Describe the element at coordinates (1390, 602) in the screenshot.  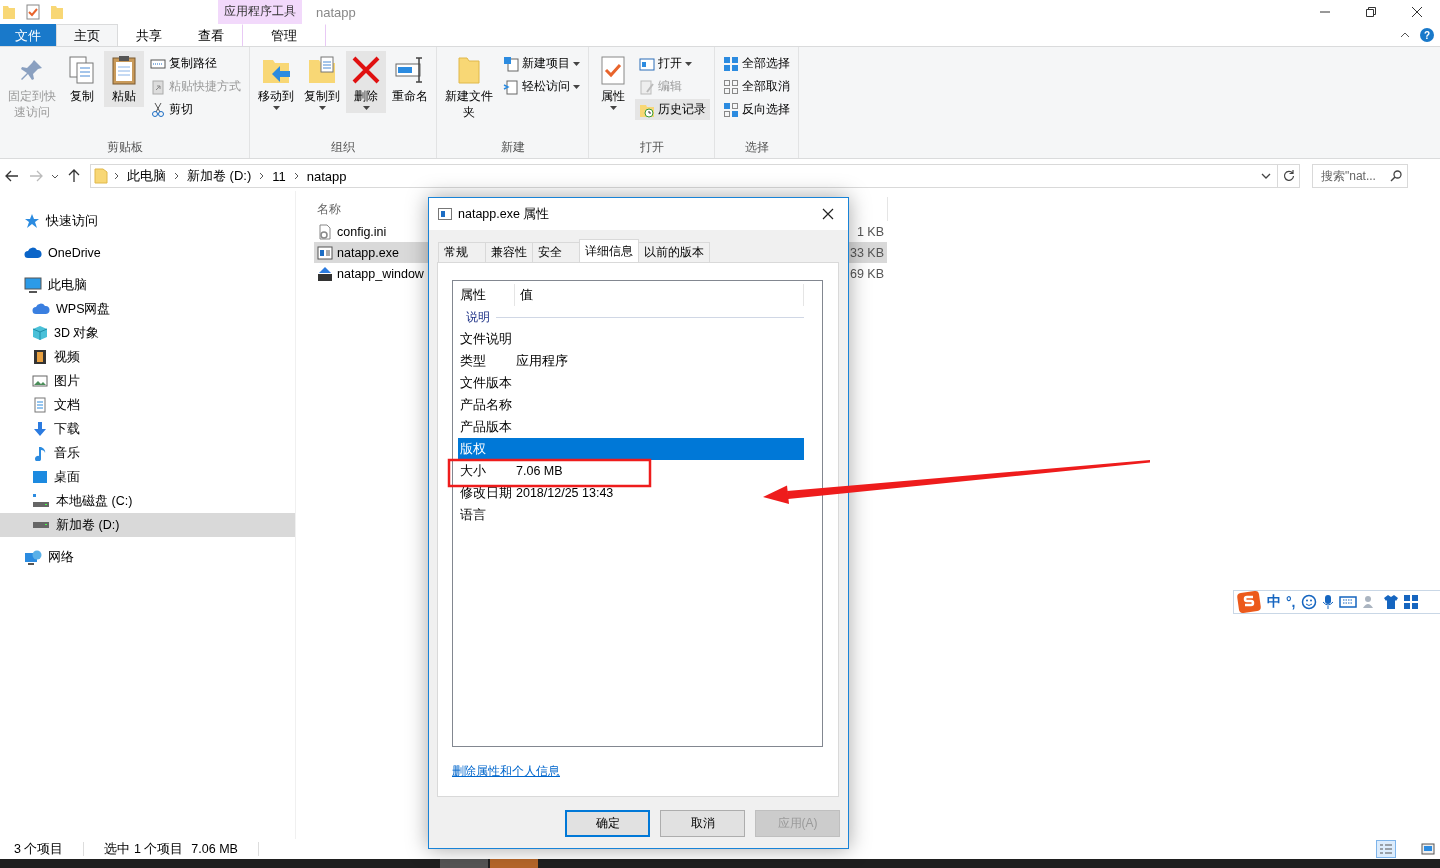
I see `shirt-icon` at that location.